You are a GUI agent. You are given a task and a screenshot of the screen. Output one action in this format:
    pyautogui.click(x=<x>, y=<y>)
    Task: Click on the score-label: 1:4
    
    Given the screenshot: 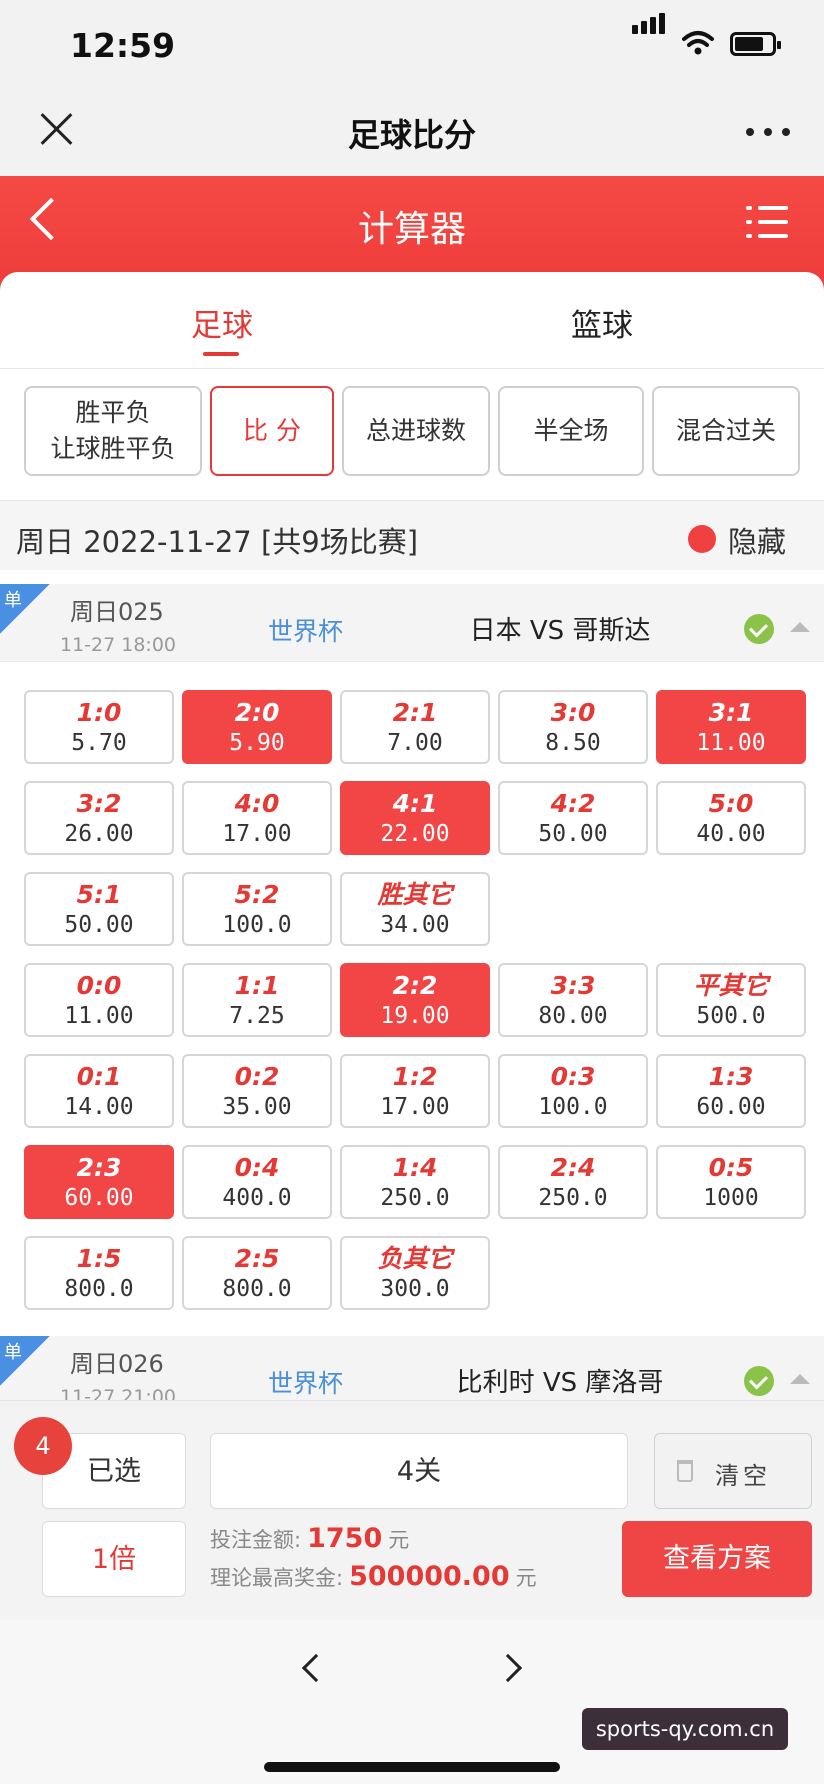 What is the action you would take?
    pyautogui.click(x=415, y=1167)
    